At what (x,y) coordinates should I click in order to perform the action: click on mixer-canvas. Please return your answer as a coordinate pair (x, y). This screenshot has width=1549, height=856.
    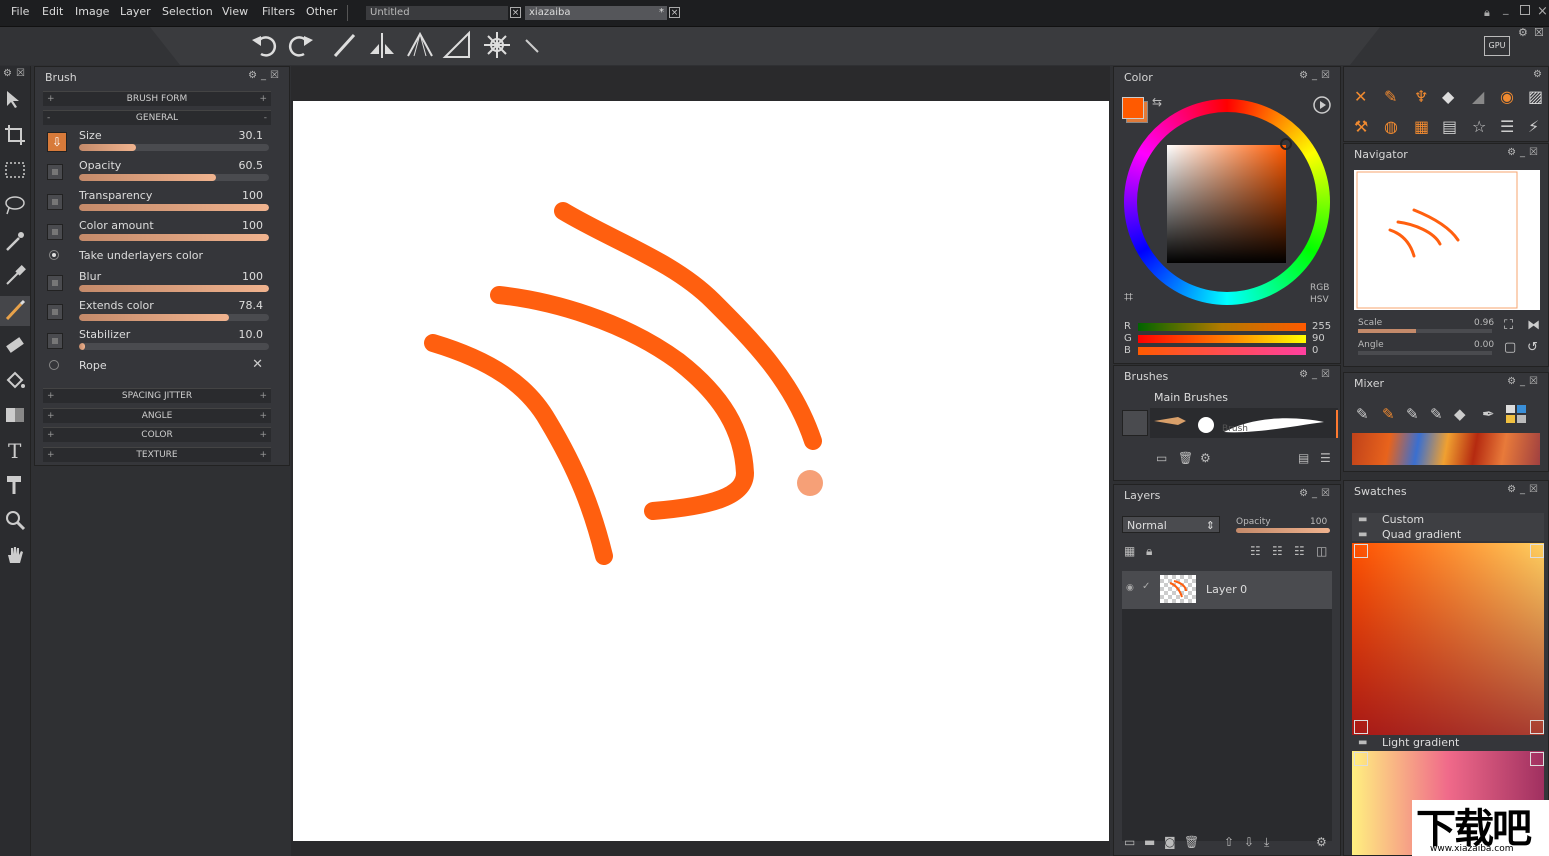
    Looking at the image, I should click on (1446, 449).